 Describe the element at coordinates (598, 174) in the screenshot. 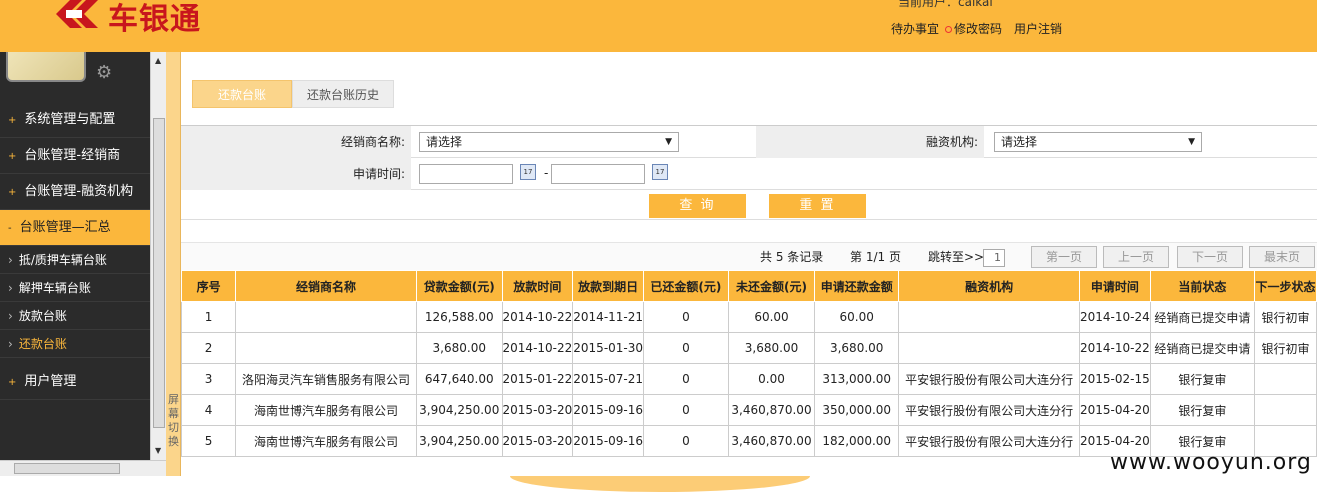

I see `end-date-input` at that location.